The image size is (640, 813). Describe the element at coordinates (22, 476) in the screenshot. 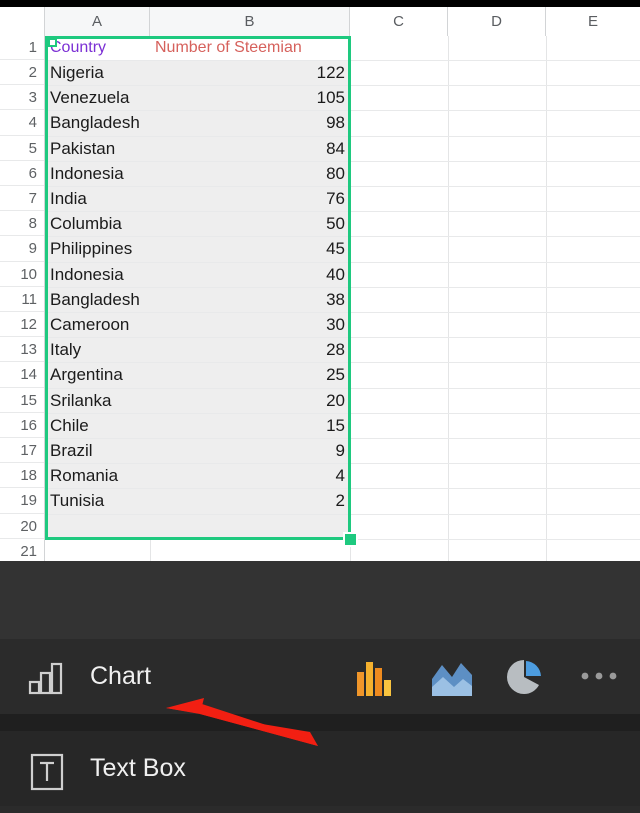

I see `row-number-18: 18` at that location.